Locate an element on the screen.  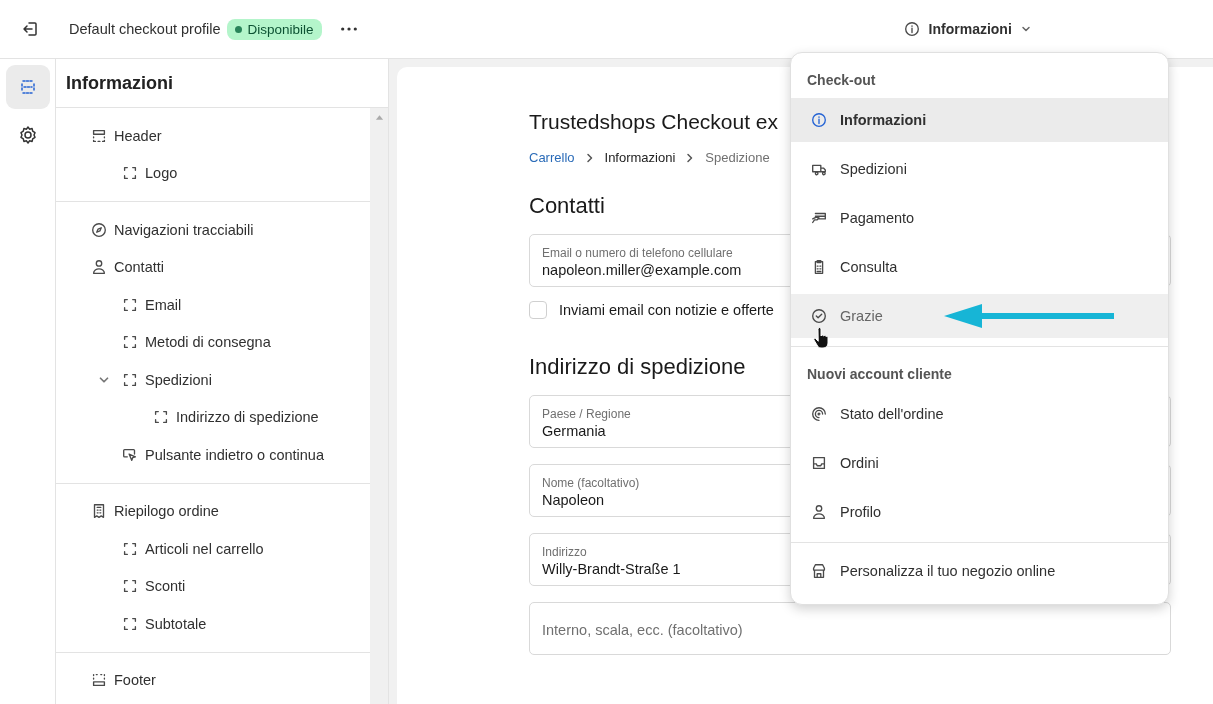
scrollbar is located at coordinates (379, 406).